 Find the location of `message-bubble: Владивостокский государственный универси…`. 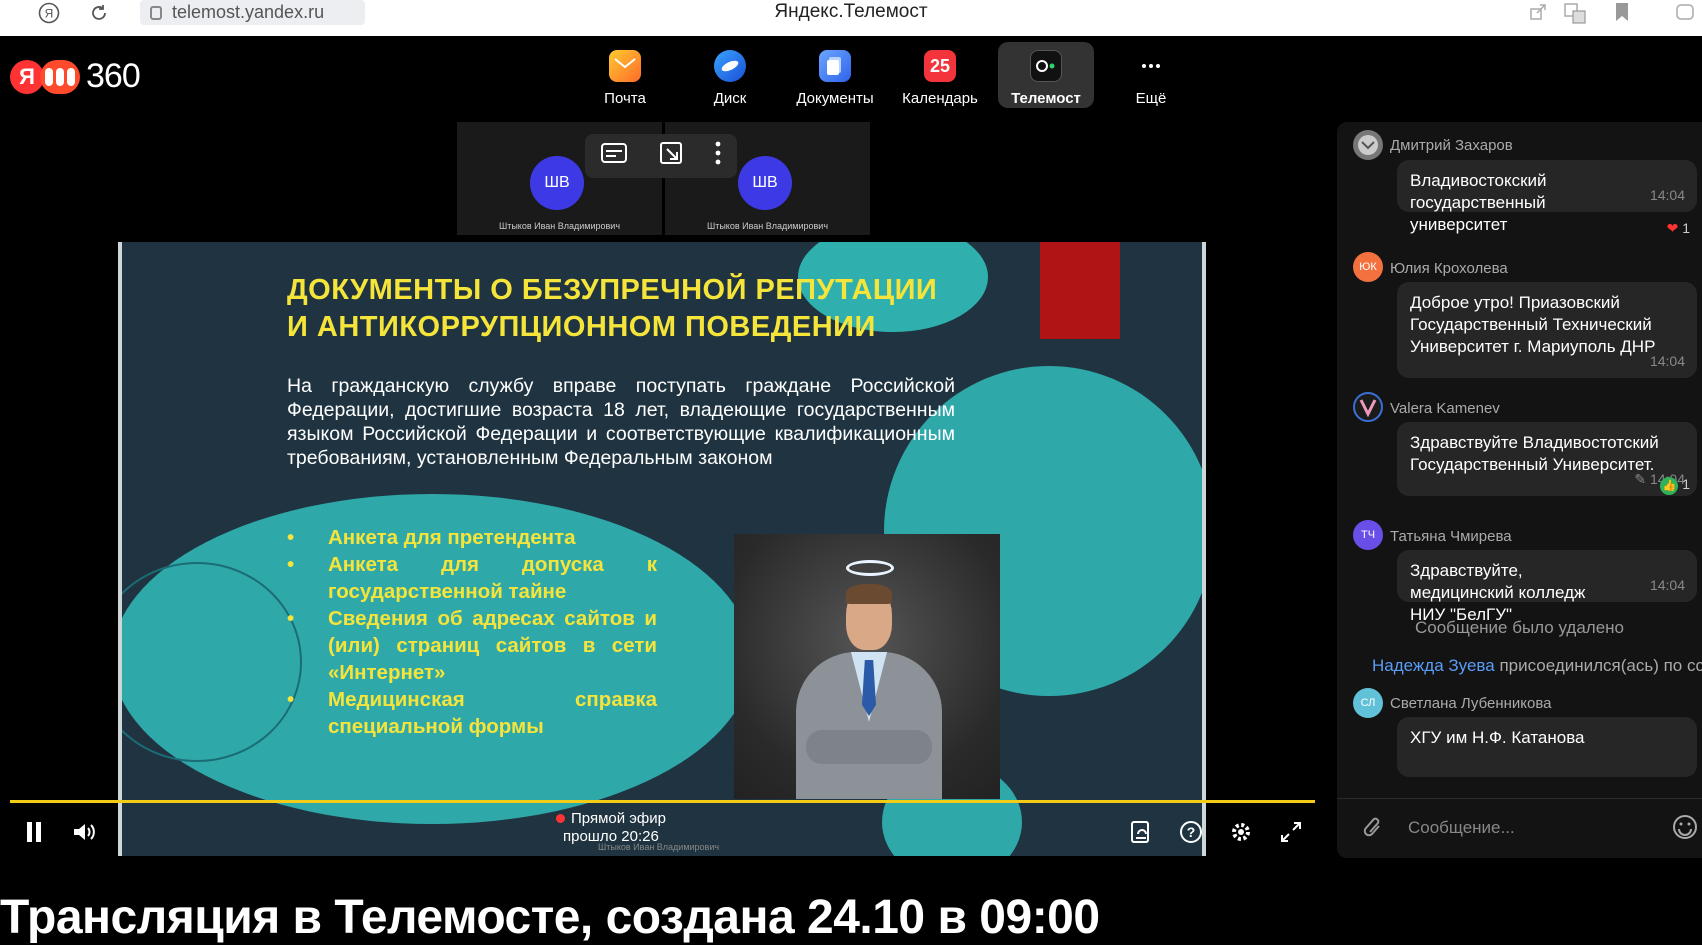

message-bubble: Владивостокский государственный универси… is located at coordinates (1547, 197).